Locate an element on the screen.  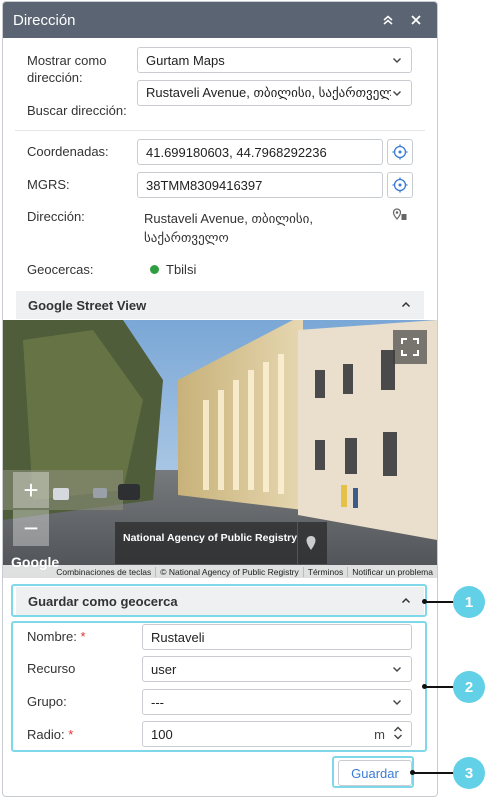
callout-1-line is located at coordinates (440, 602).